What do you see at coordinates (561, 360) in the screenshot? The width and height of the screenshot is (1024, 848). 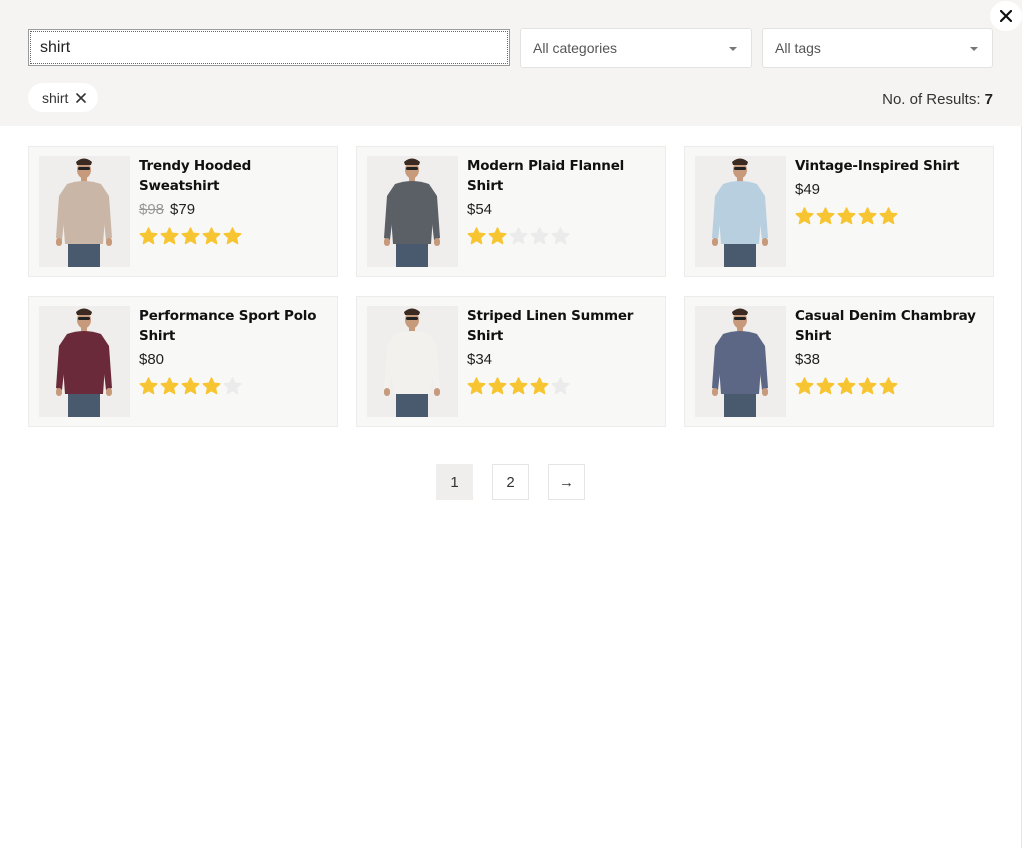 I see `product-price: $34` at bounding box center [561, 360].